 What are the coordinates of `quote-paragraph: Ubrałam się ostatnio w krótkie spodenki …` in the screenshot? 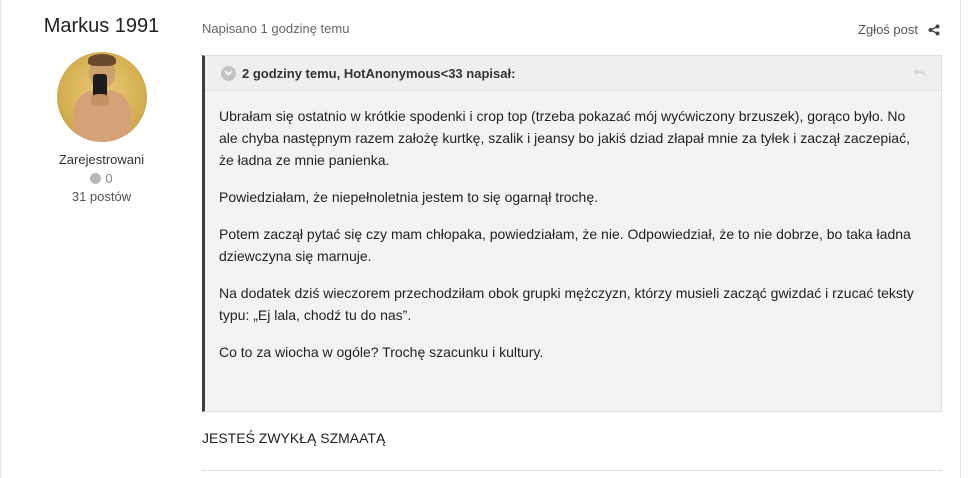 It's located at (564, 138).